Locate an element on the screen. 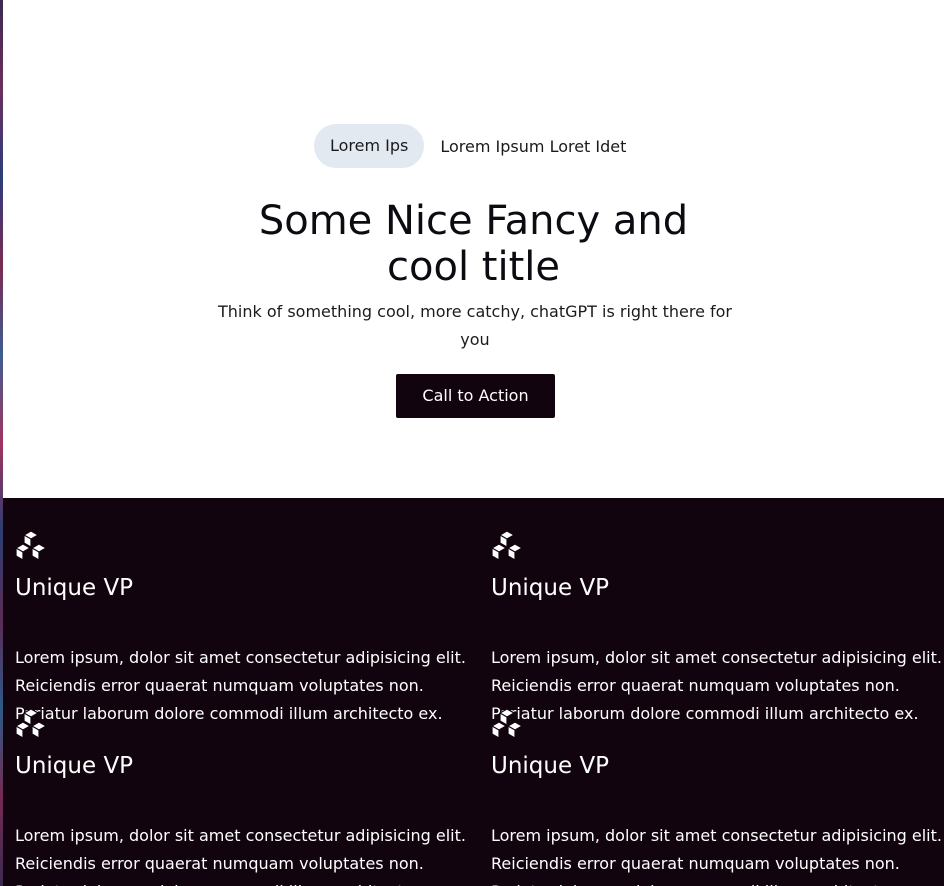 This screenshot has height=886, width=944. page-title-line-2: cool title is located at coordinates (473, 267).